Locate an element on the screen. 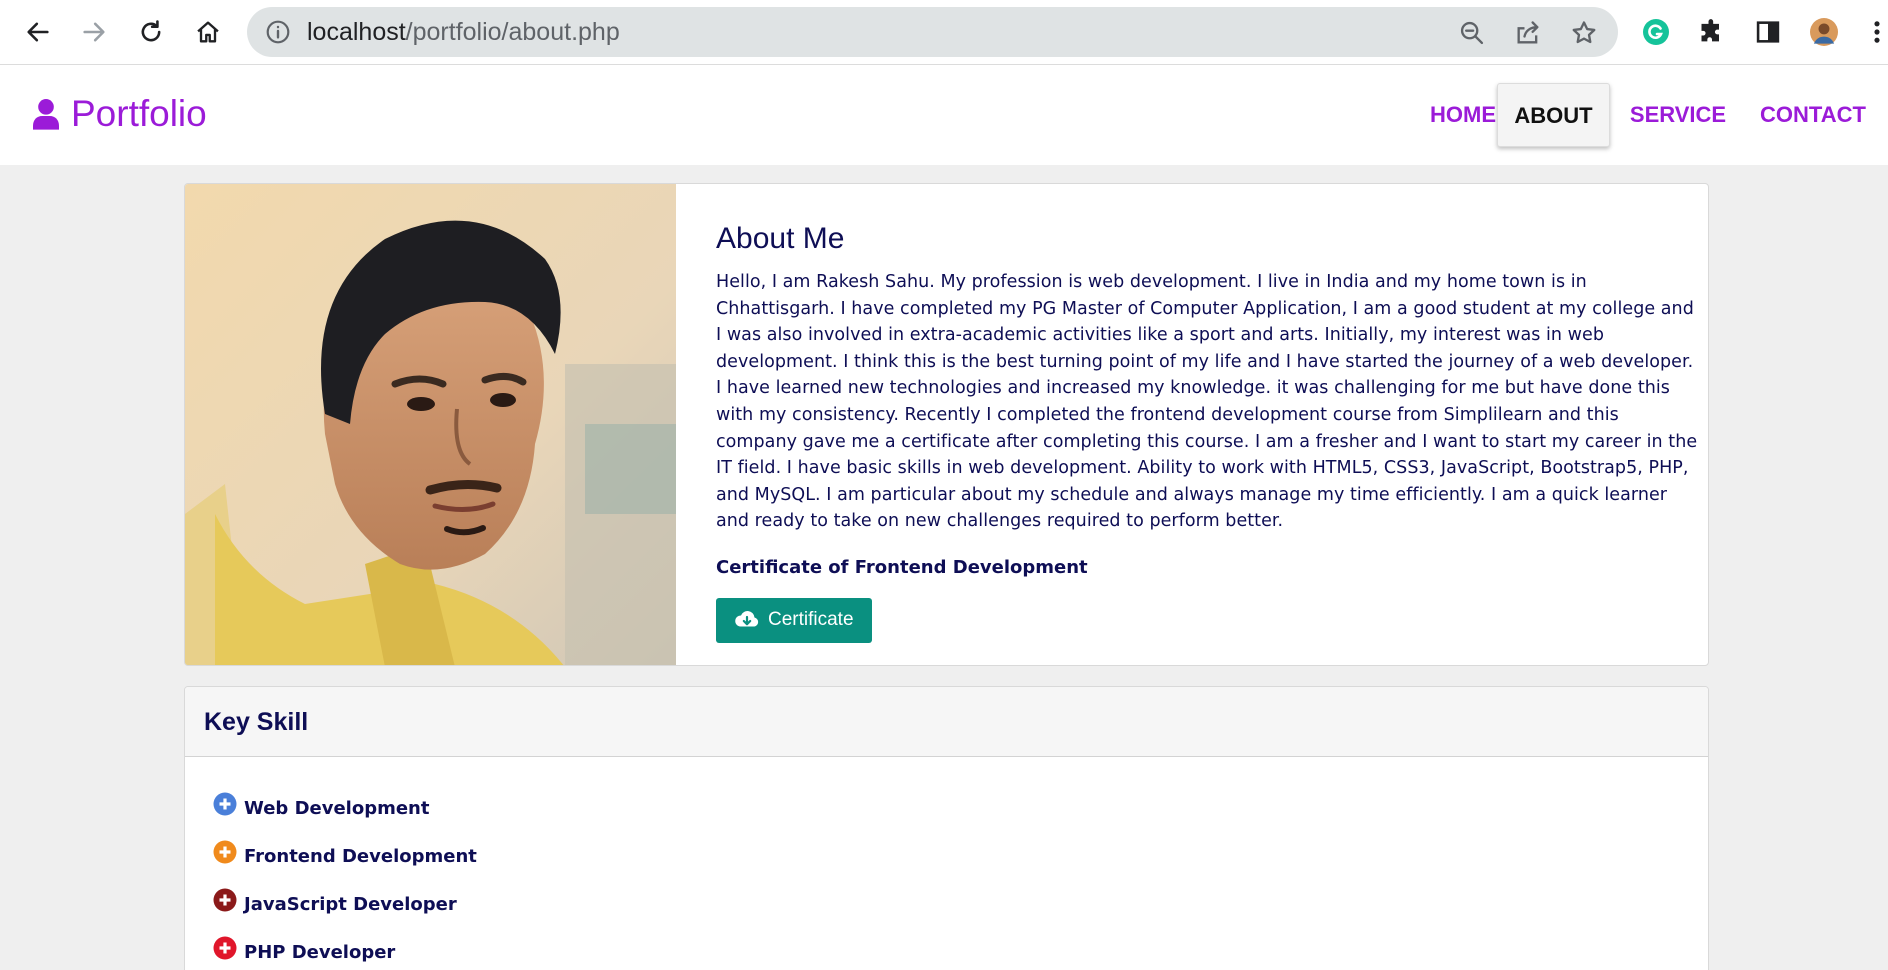 This screenshot has height=970, width=1888. profile-avatar is located at coordinates (1824, 32).